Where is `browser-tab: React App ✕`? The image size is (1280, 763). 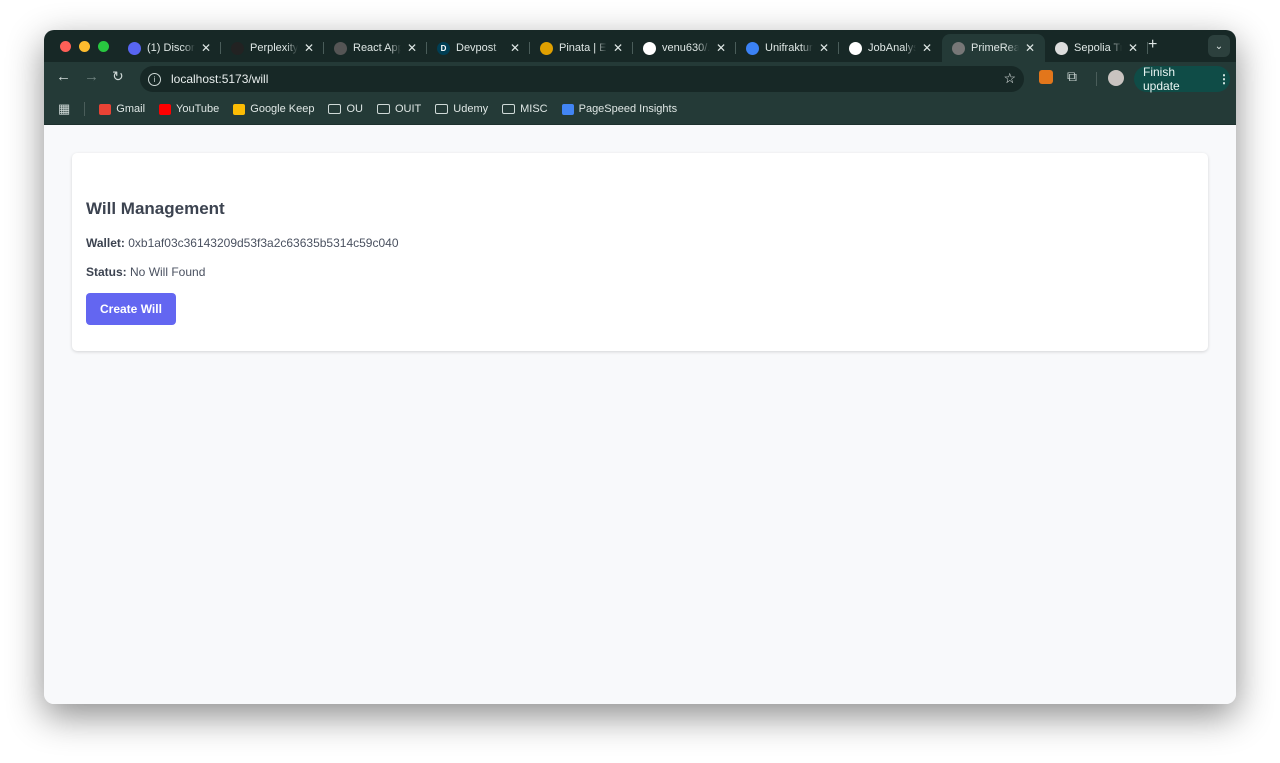
browser-tab: React App ✕ is located at coordinates (375, 48).